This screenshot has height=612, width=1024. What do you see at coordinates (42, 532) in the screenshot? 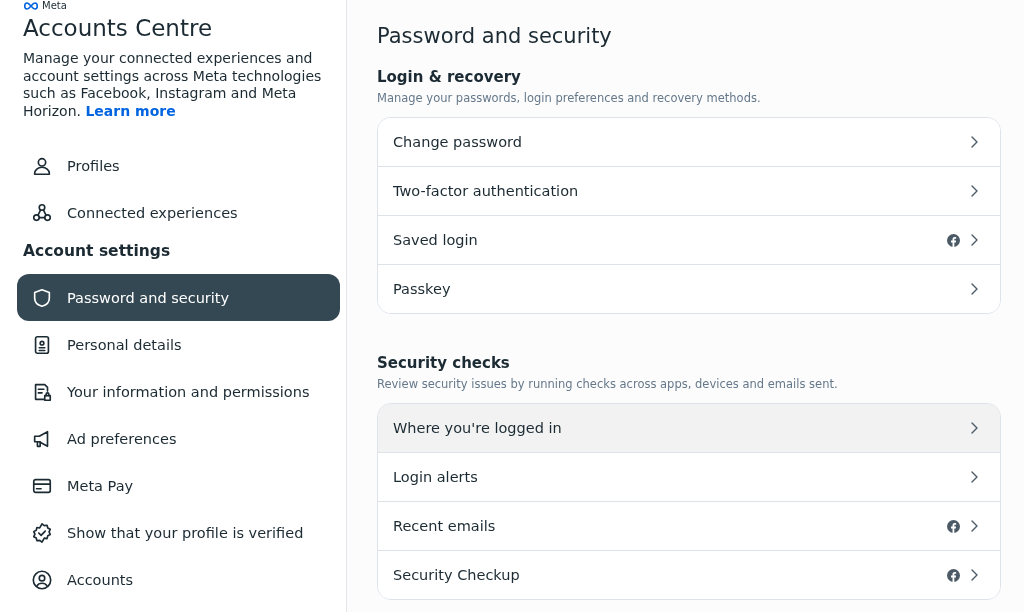
I see `verified-badge-icon` at bounding box center [42, 532].